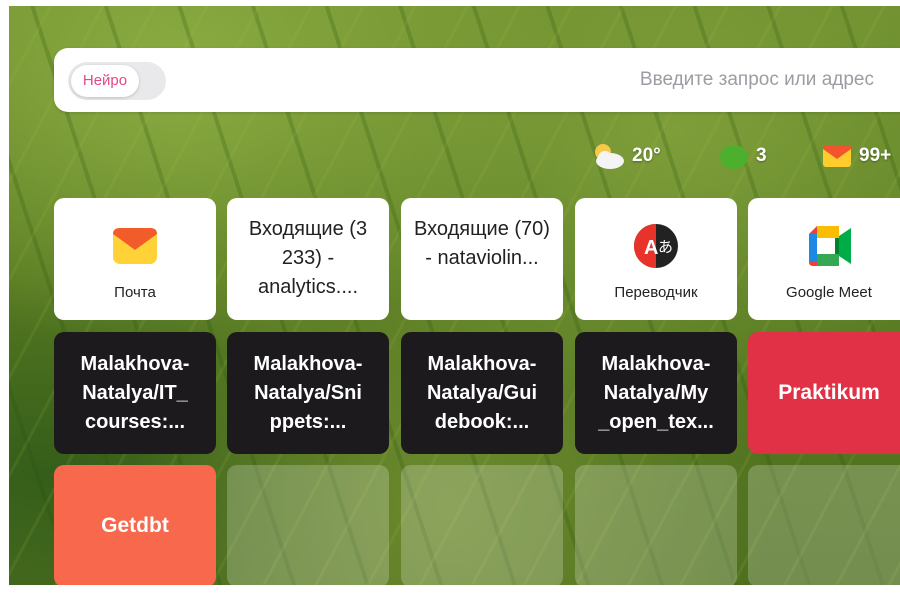 This screenshot has height=593, width=900. I want to click on bottom-border, so click(450, 589).